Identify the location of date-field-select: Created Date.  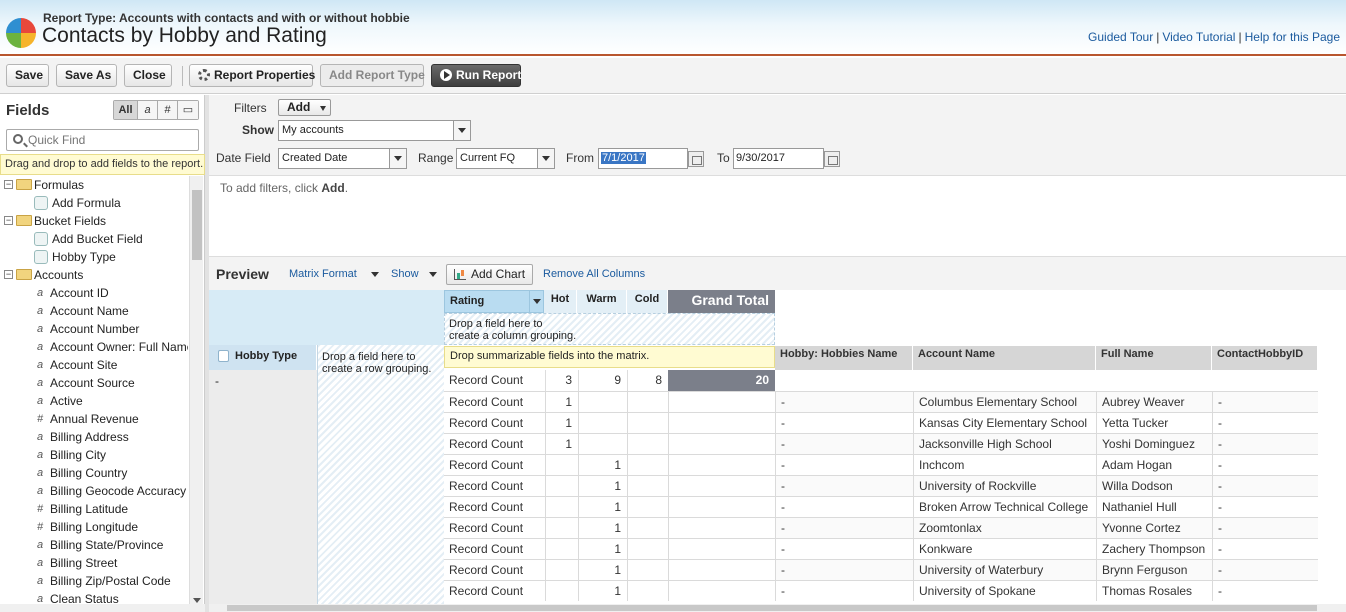
(342, 158).